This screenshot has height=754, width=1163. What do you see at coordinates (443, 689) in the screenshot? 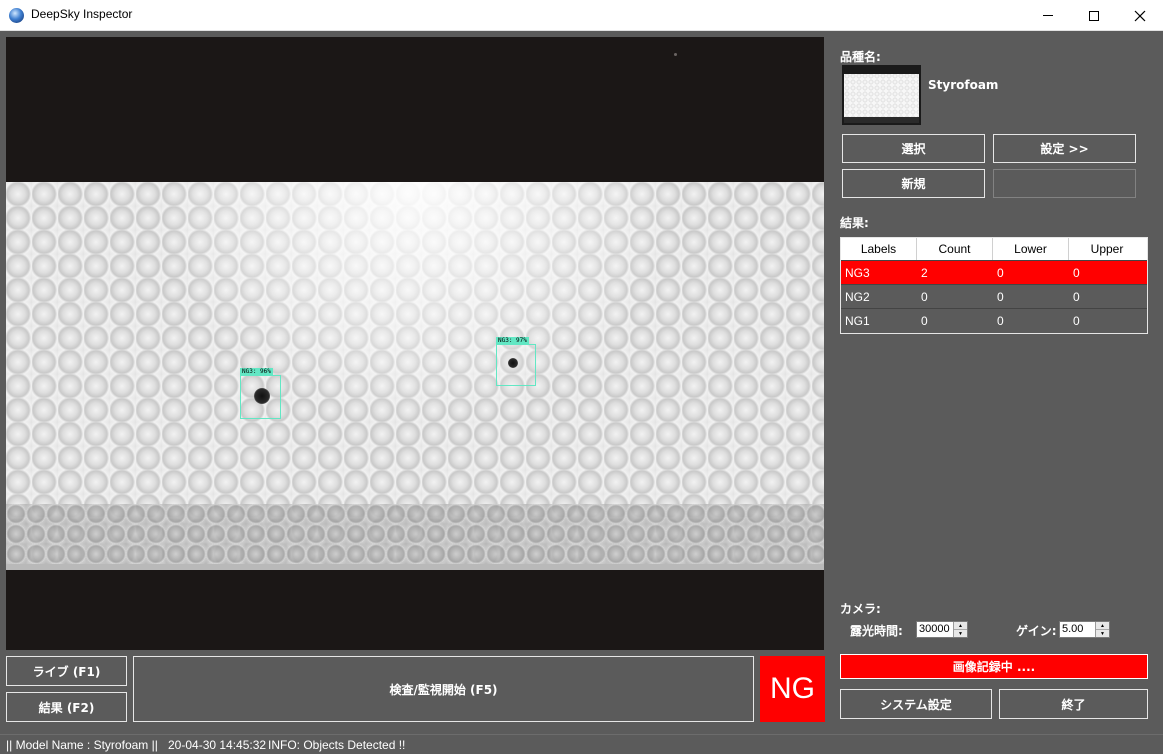
I see `start-inspection-button: 検査/監視開始 (F5)` at bounding box center [443, 689].